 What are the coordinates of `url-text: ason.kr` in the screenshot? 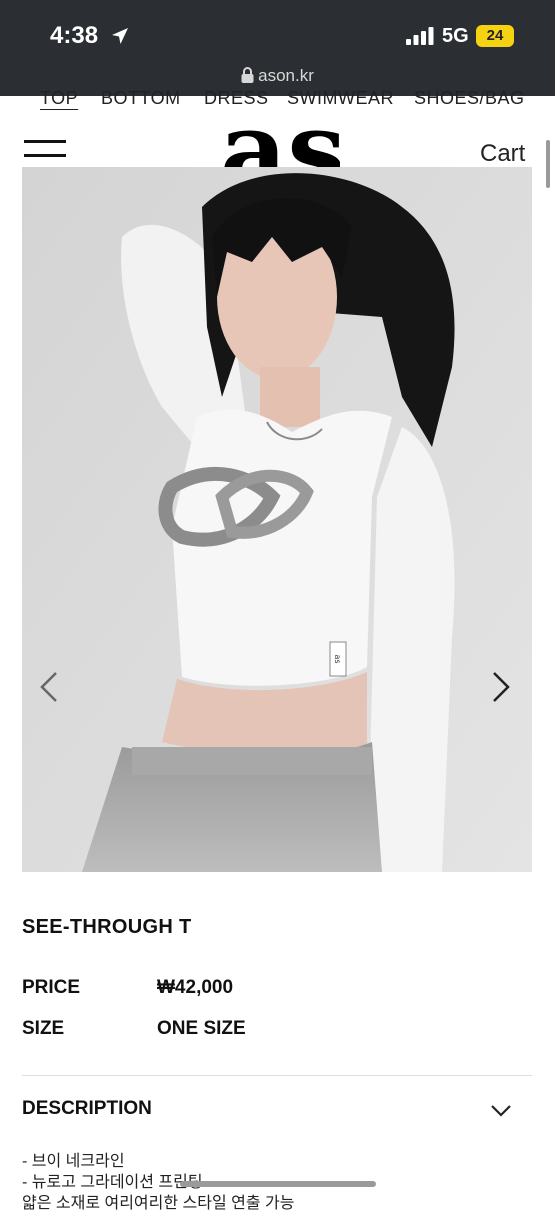 It's located at (286, 75).